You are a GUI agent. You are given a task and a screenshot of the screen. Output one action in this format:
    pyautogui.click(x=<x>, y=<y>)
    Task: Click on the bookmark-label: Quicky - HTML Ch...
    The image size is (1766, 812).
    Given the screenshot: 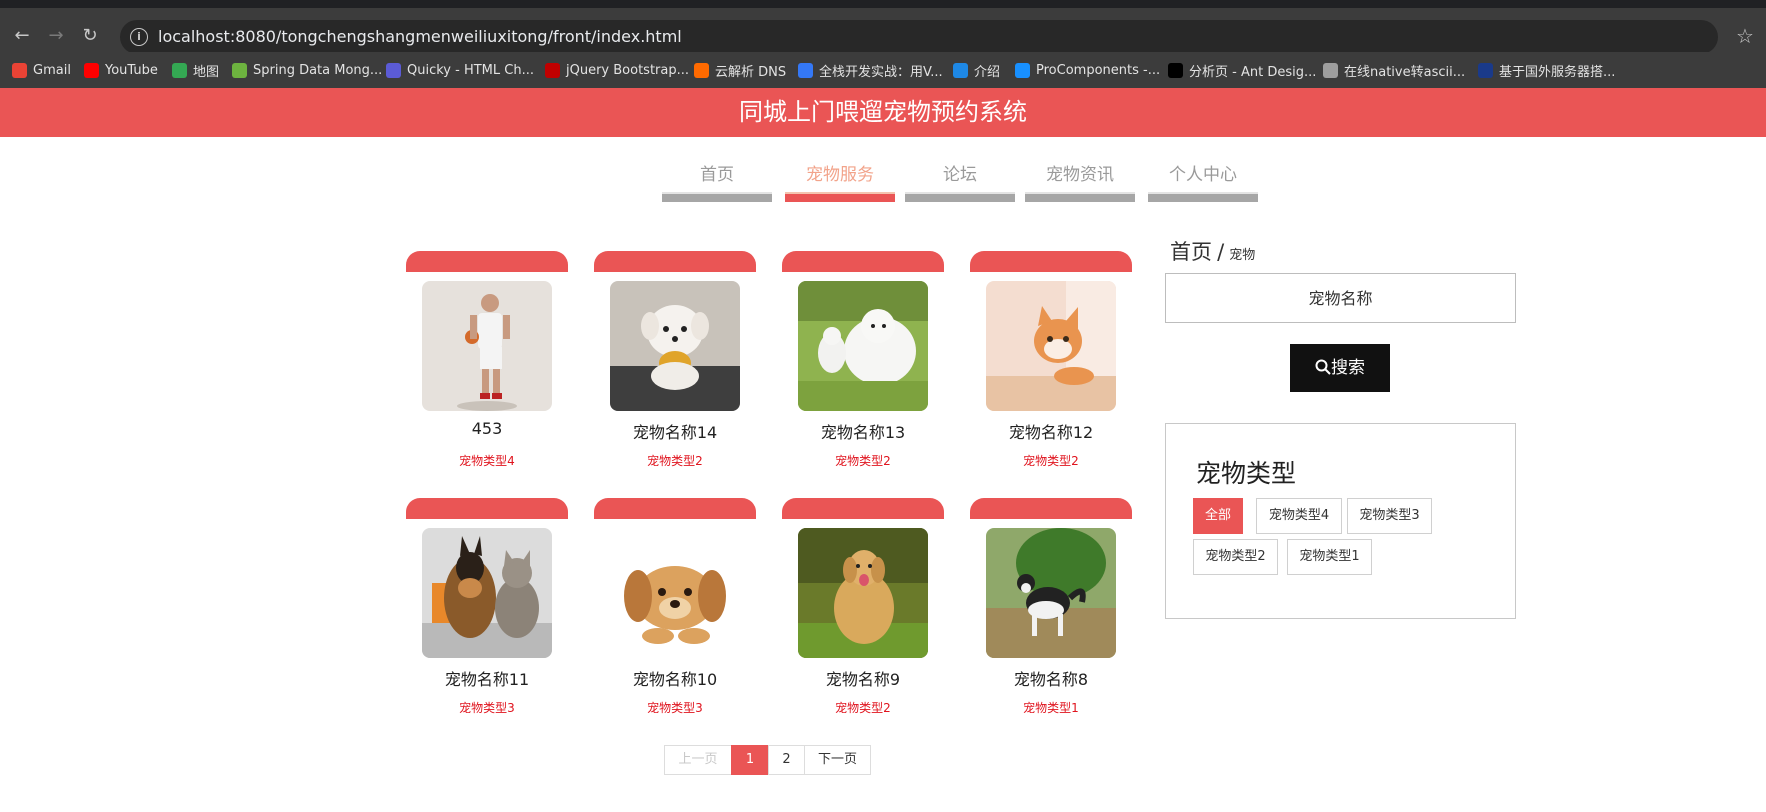 What is the action you would take?
    pyautogui.click(x=470, y=70)
    